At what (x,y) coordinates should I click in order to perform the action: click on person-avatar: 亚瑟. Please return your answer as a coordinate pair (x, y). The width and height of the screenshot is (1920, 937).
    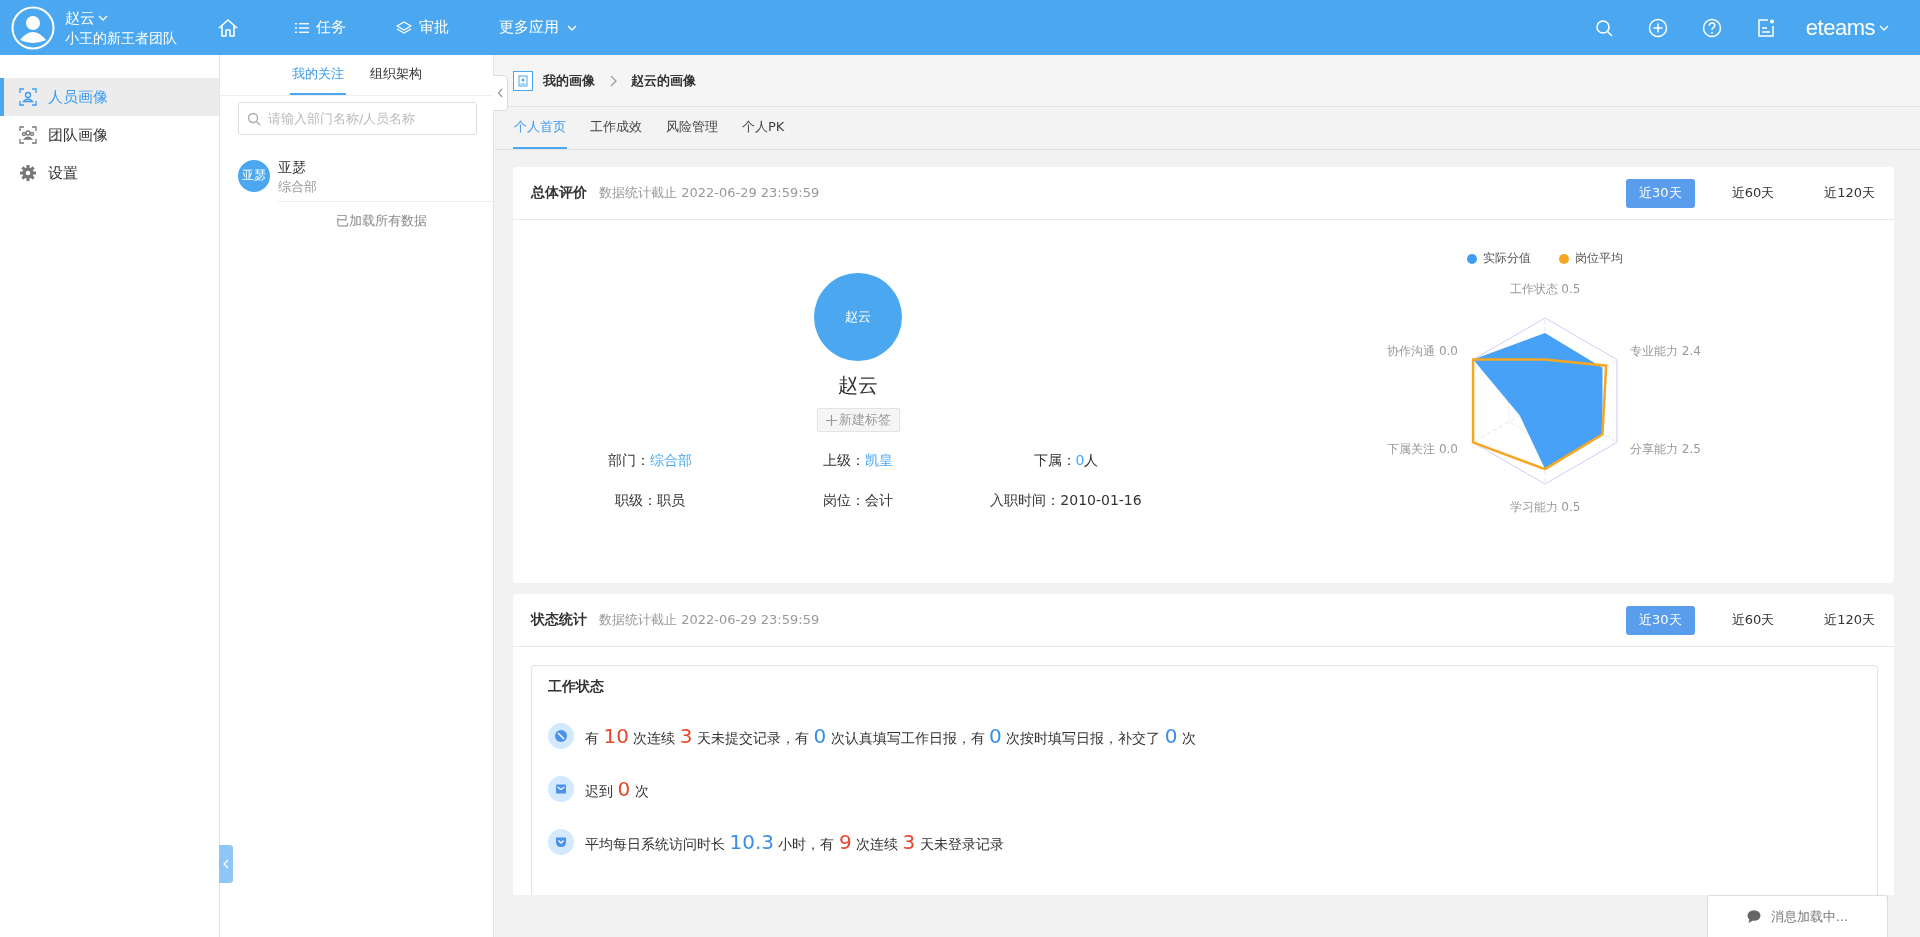
    Looking at the image, I should click on (254, 175).